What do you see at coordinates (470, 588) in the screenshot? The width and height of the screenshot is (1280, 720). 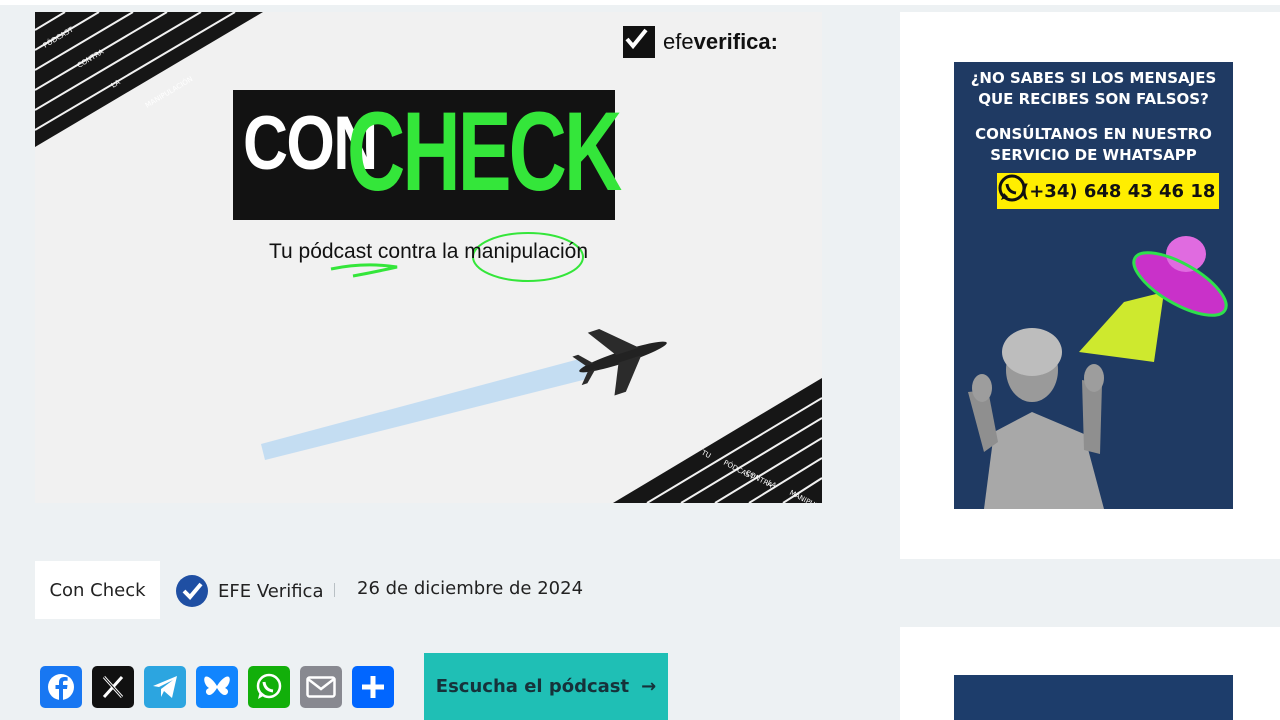 I see `publish-date: 26 de diciembre de 2024` at bounding box center [470, 588].